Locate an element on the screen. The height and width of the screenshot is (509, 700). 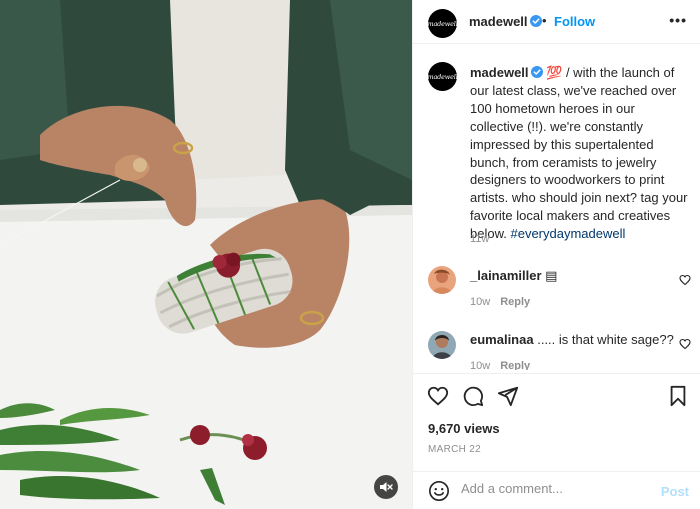
mute-button is located at coordinates (386, 487).